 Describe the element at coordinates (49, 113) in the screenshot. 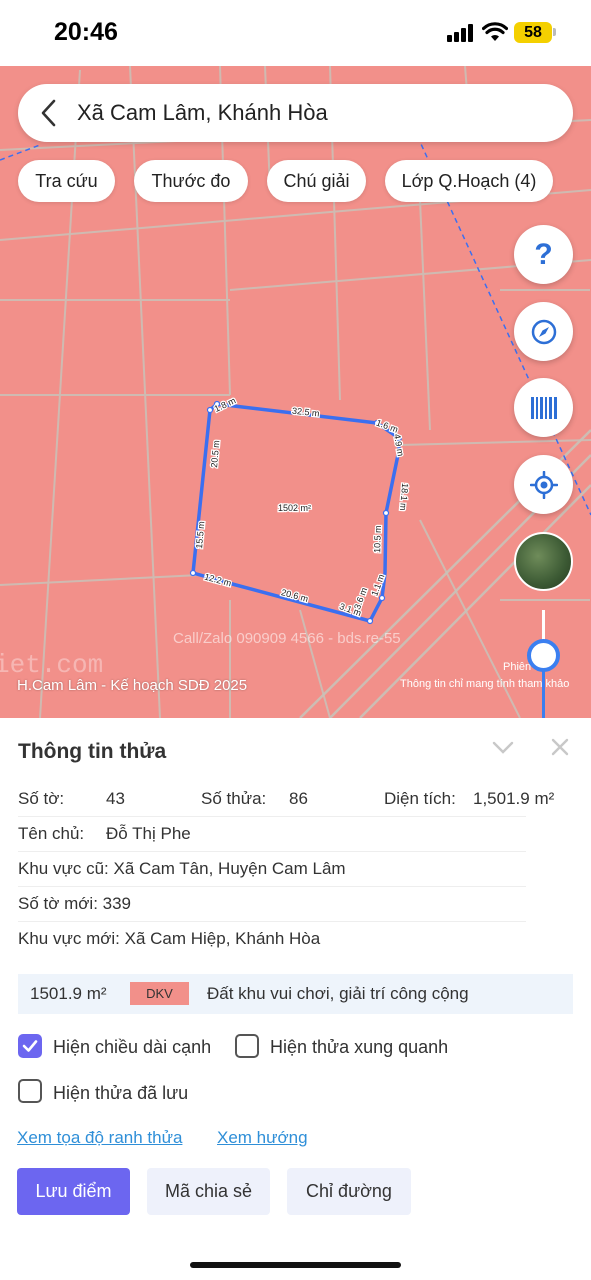

I see `back-chevron-icon` at that location.